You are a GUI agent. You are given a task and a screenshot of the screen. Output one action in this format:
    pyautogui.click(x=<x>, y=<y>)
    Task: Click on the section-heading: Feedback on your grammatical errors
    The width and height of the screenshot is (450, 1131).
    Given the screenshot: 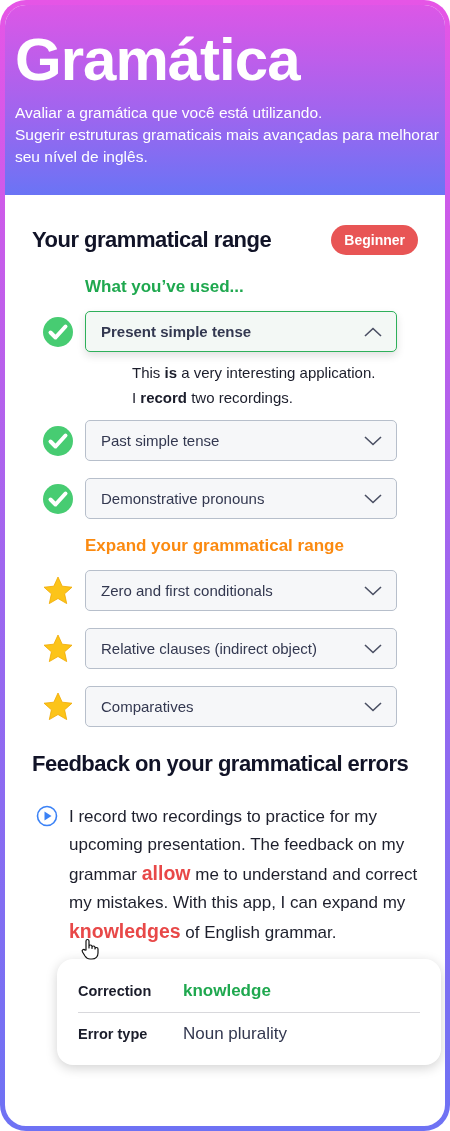 What is the action you would take?
    pyautogui.click(x=221, y=764)
    